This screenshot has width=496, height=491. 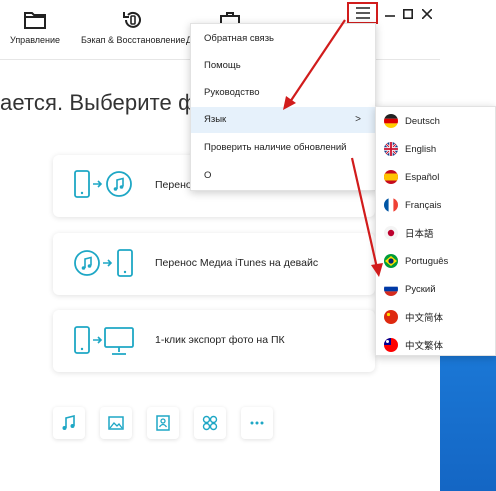 I want to click on more-button, so click(x=257, y=423).